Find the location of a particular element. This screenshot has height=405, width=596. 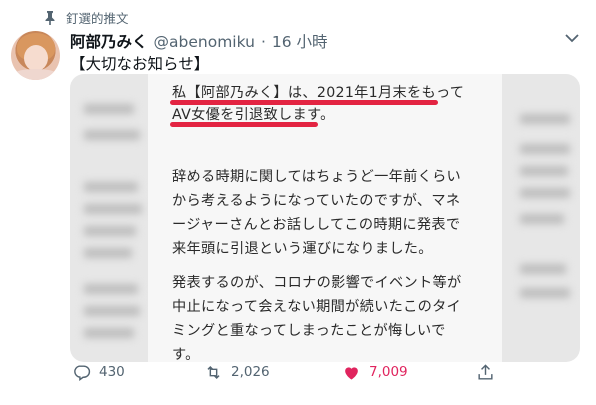

announcement-line: ージャーさんとお話ししてこの時期に発表で is located at coordinates (316, 225).